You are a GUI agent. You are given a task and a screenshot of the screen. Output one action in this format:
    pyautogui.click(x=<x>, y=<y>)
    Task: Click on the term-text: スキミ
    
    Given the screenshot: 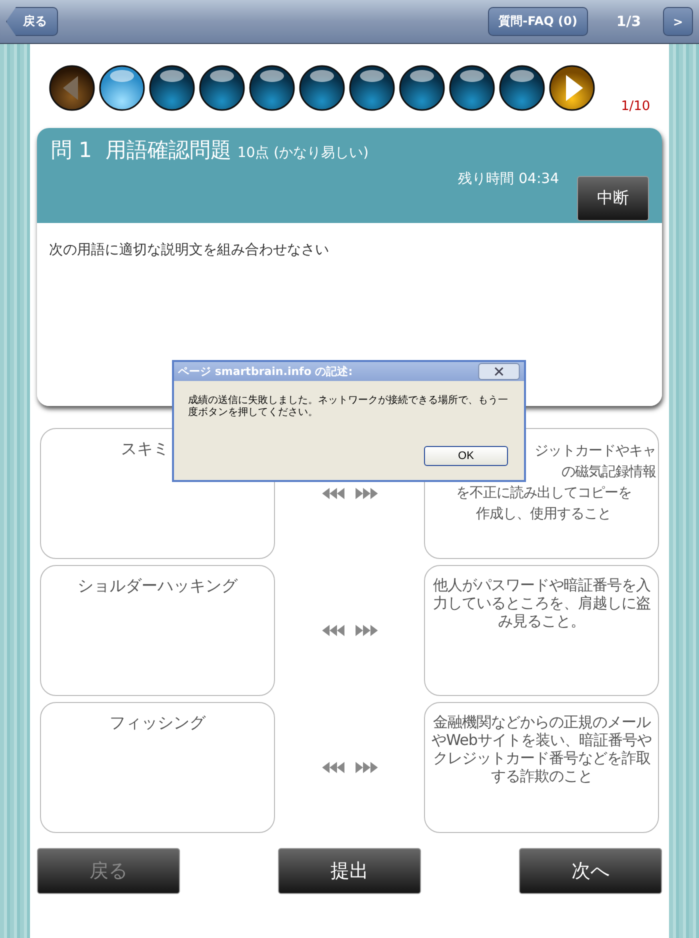 What is the action you would take?
    pyautogui.click(x=144, y=449)
    